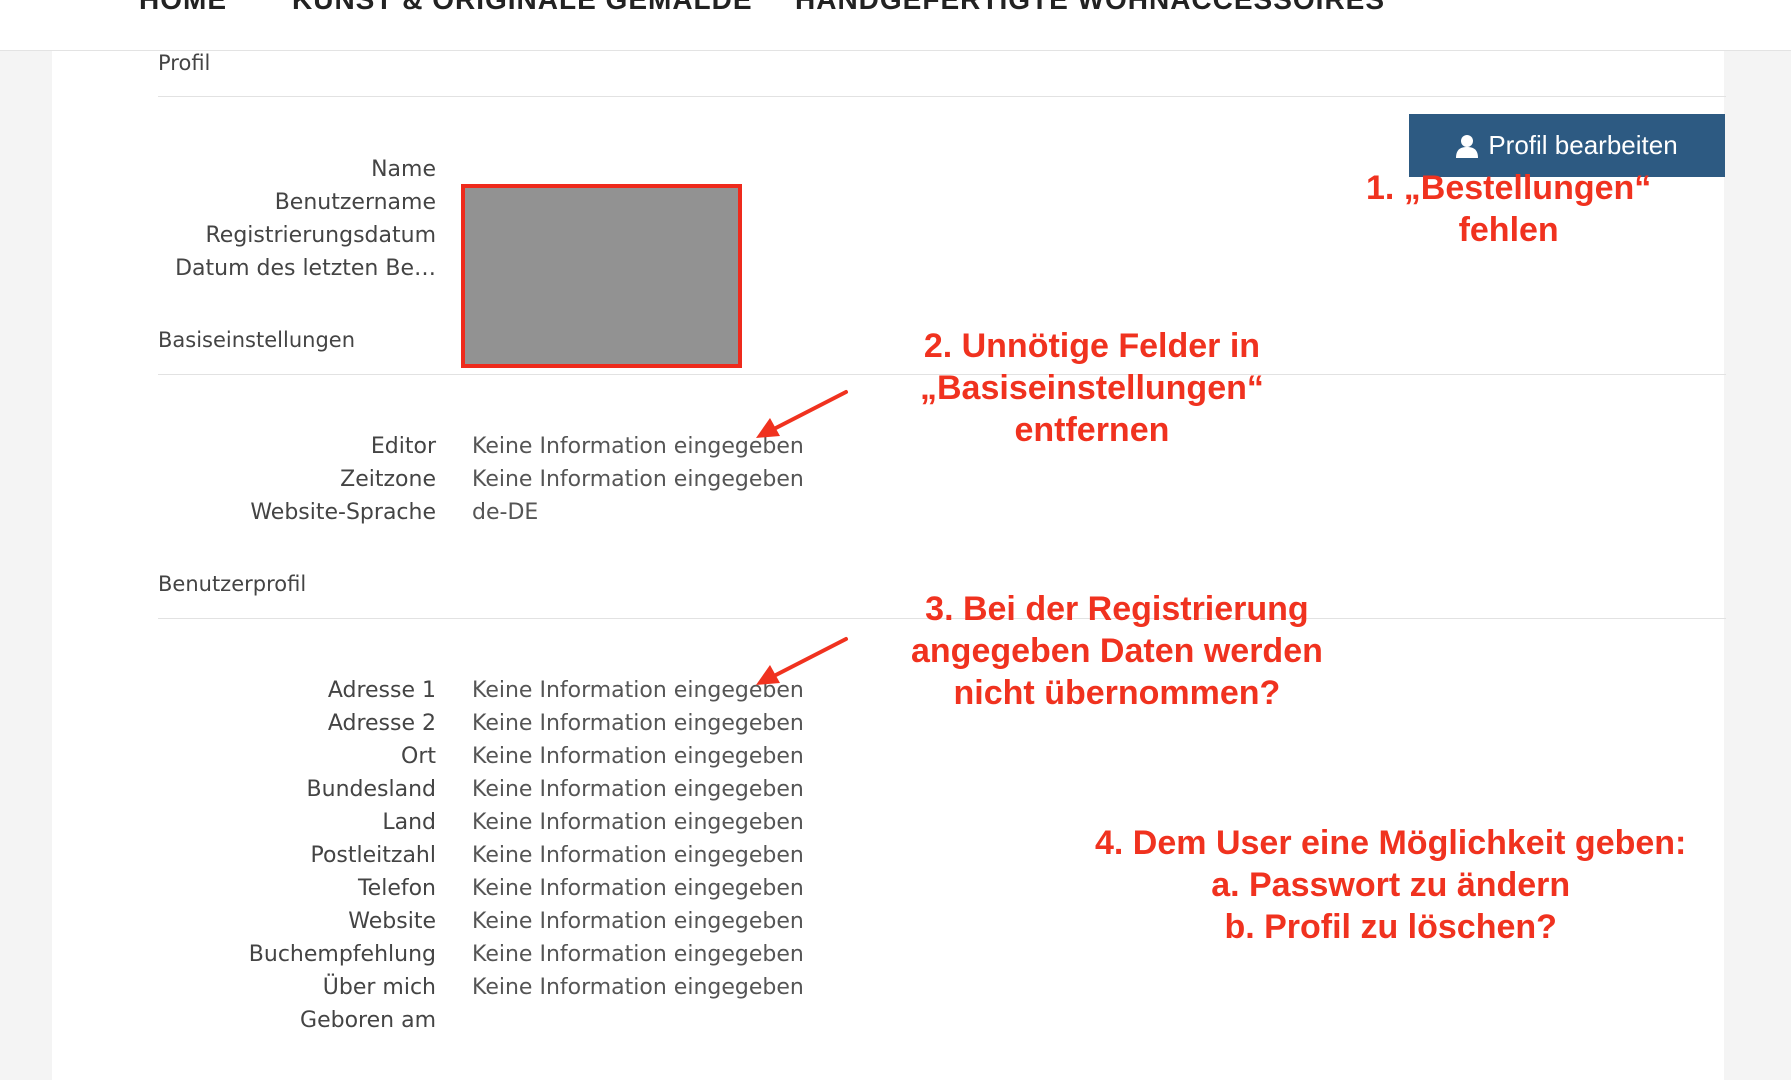 This screenshot has height=1080, width=1791. What do you see at coordinates (409, 822) in the screenshot?
I see `field-label: Land` at bounding box center [409, 822].